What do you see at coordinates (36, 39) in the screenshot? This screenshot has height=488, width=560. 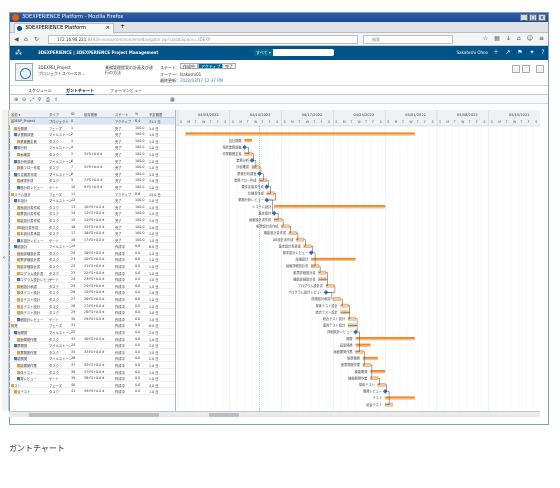 I see `reload-icon: ↻` at bounding box center [36, 39].